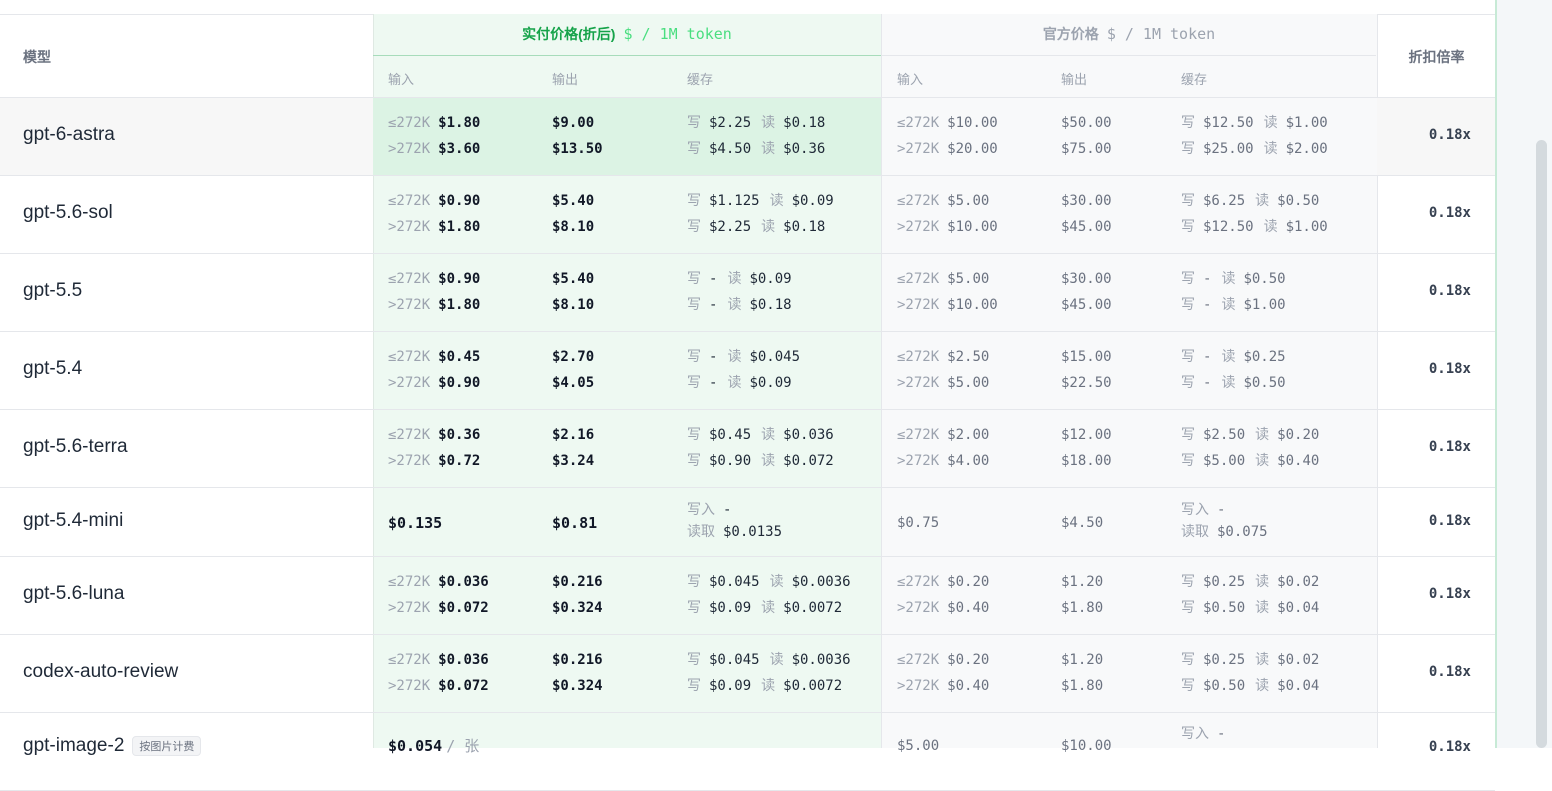 The width and height of the screenshot is (1552, 791). Describe the element at coordinates (463, 746) in the screenshot. I see `per-image-unit: / 张` at that location.